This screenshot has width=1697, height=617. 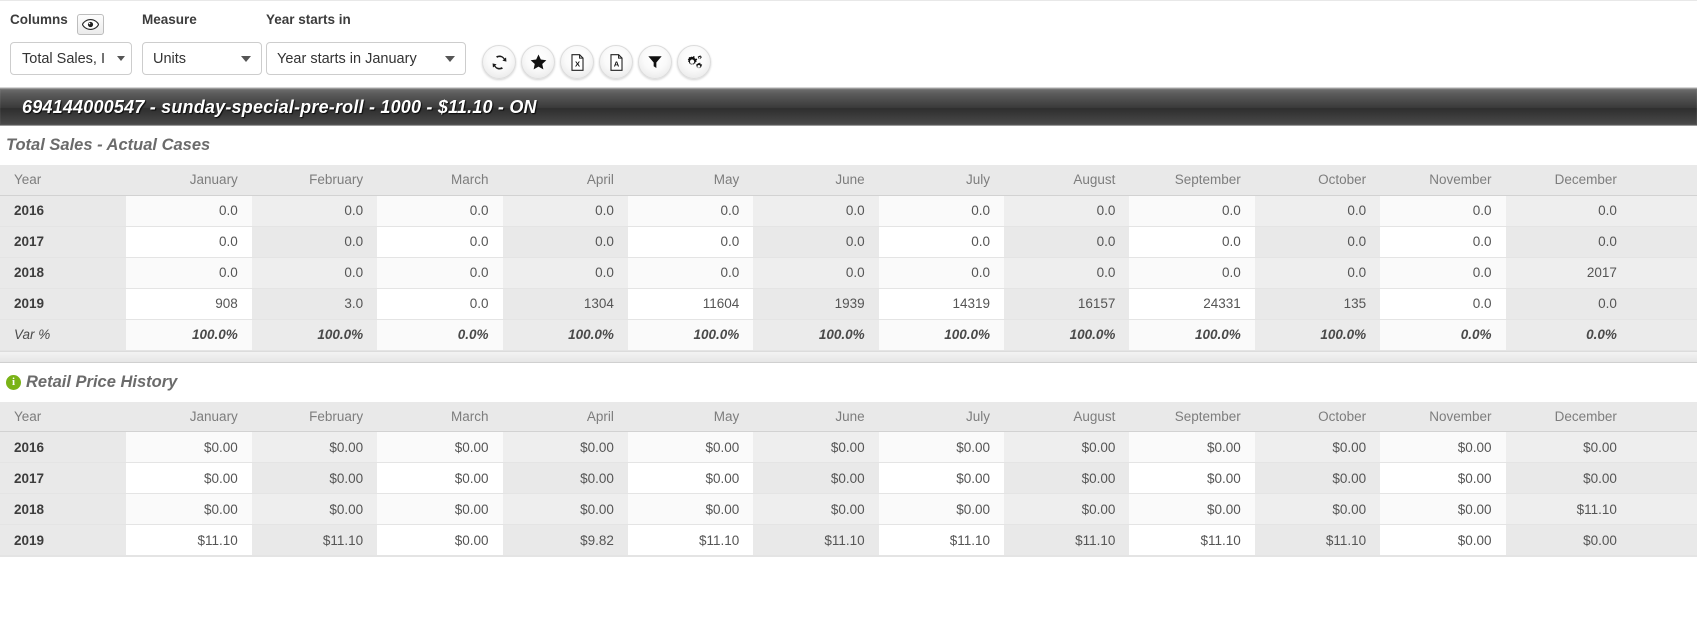 I want to click on data-cell: $9.82, so click(x=565, y=540).